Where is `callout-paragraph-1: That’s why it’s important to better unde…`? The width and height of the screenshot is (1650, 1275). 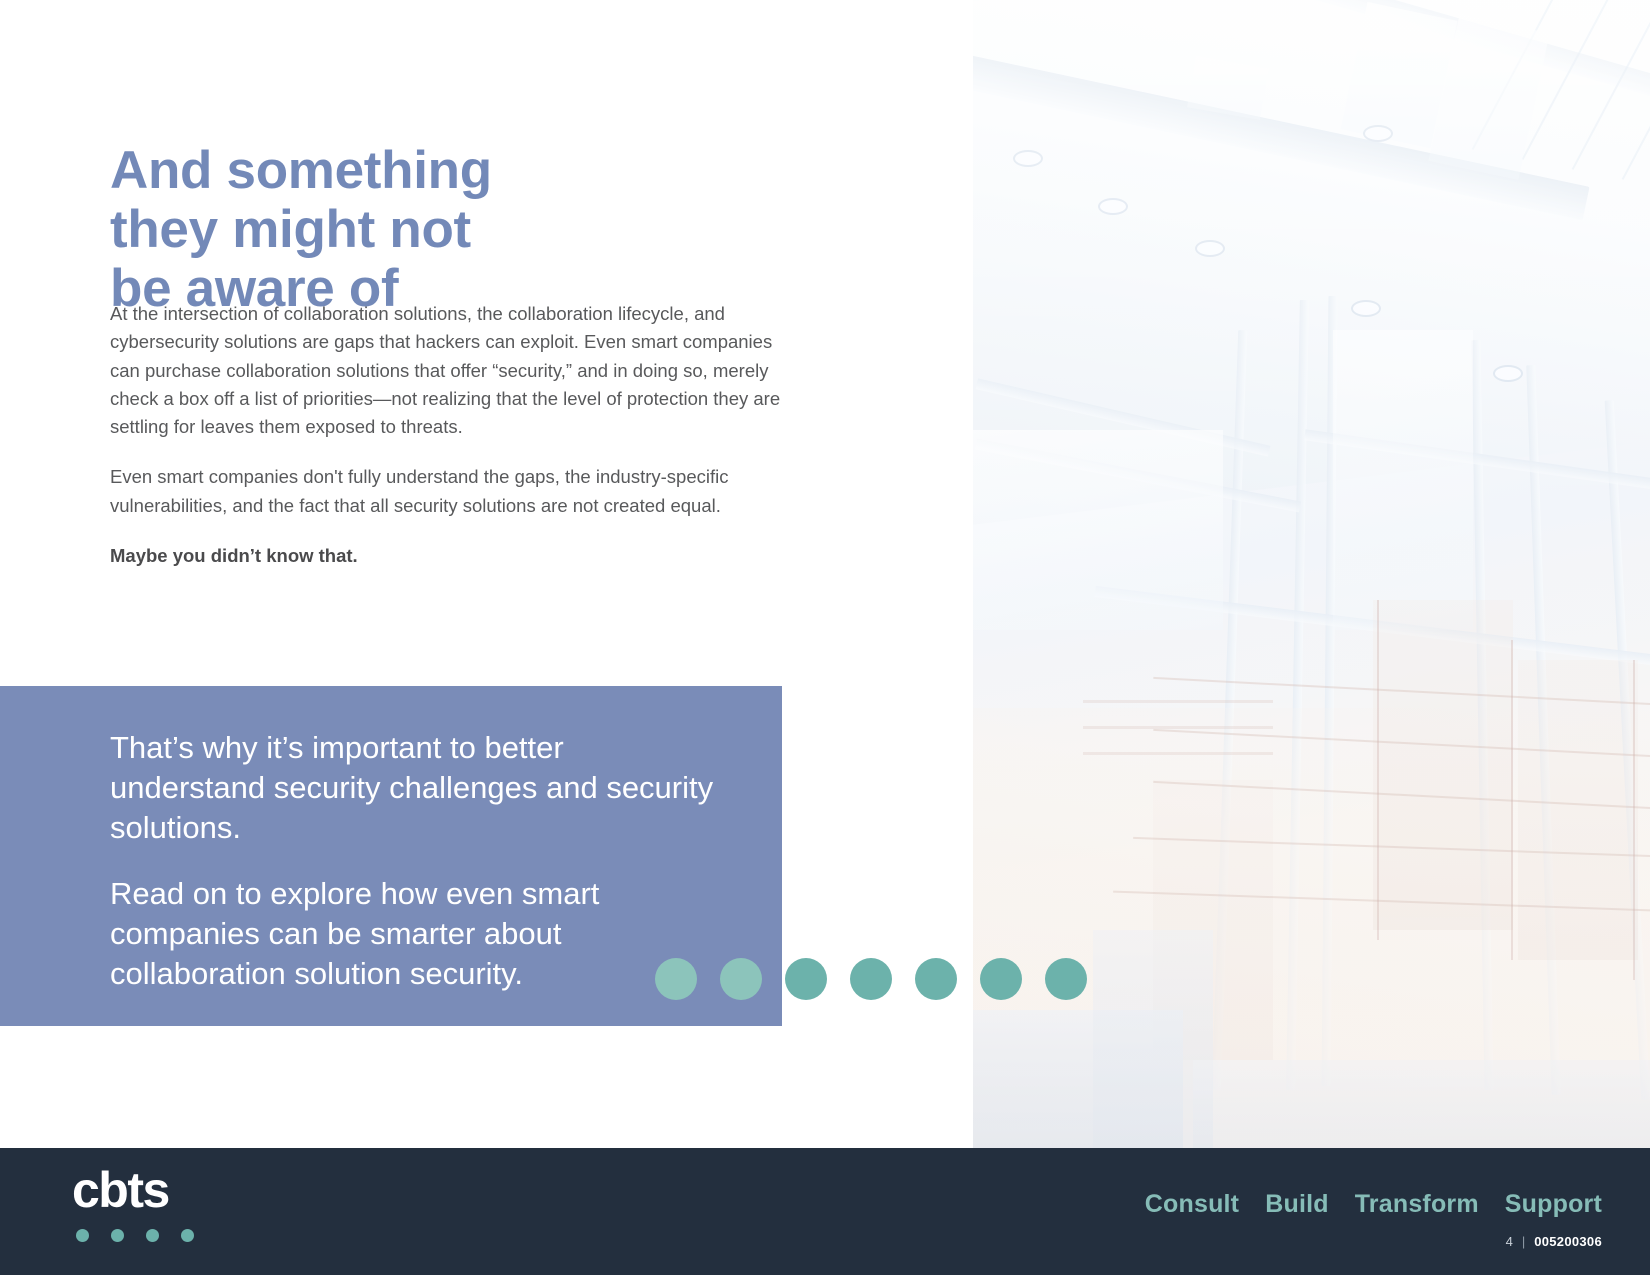
callout-paragraph-1: That’s why it’s important to better unde… is located at coordinates (412, 787).